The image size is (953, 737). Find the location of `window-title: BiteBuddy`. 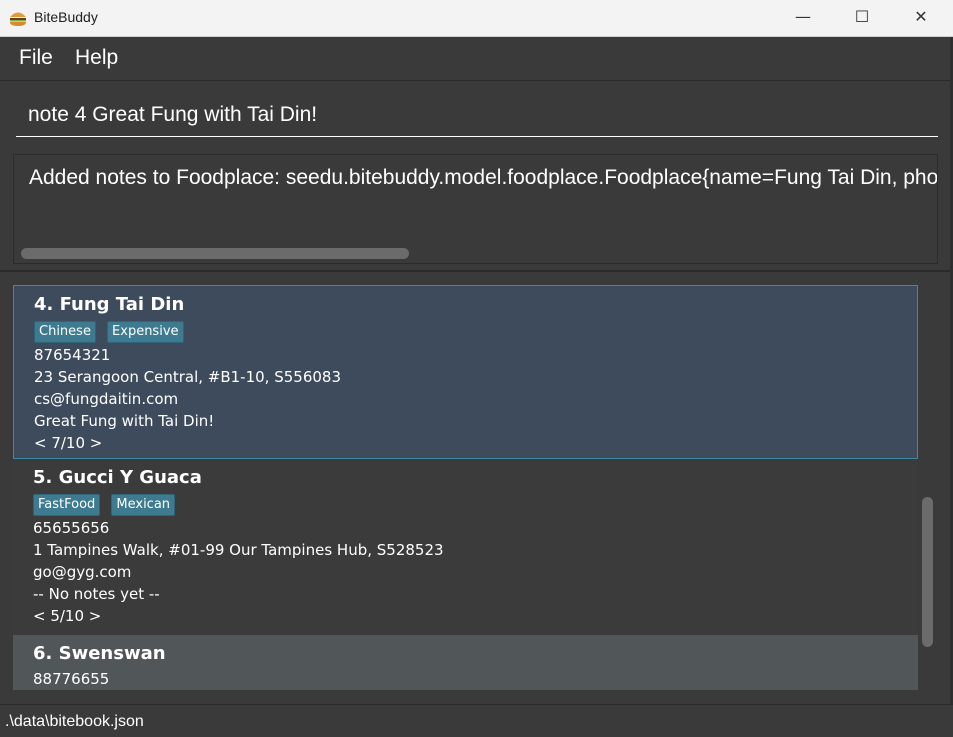

window-title: BiteBuddy is located at coordinates (66, 17).